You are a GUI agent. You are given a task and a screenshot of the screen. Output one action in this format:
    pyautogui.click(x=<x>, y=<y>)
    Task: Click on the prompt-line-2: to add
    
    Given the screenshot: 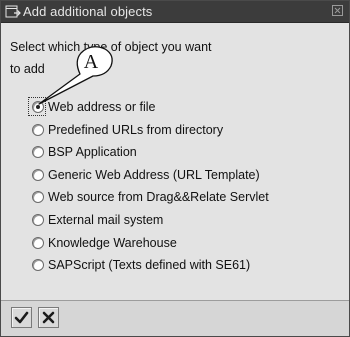 What is the action you would take?
    pyautogui.click(x=27, y=69)
    